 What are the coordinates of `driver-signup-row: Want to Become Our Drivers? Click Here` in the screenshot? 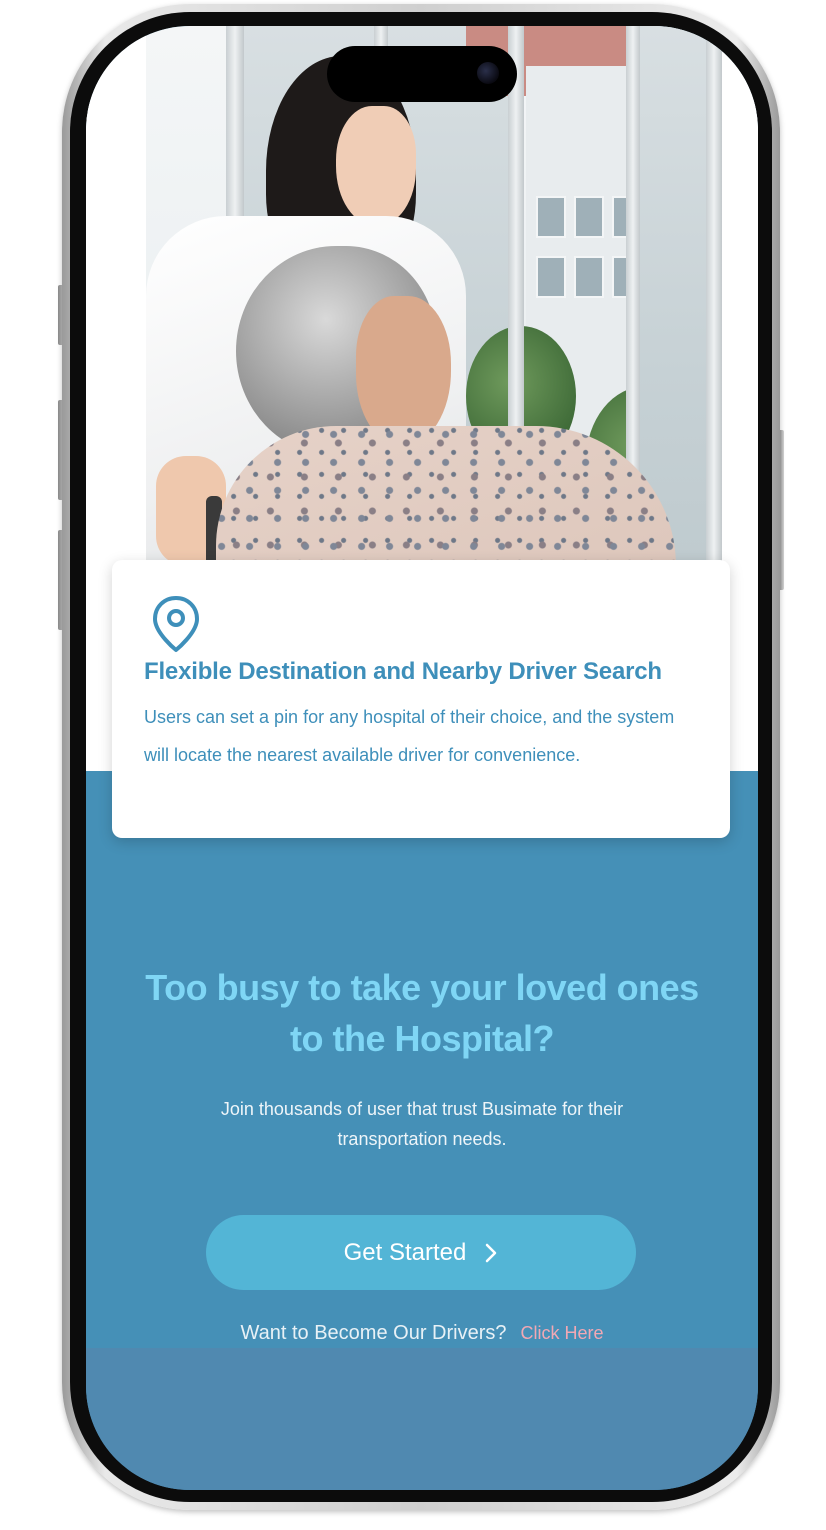 It's located at (422, 1333).